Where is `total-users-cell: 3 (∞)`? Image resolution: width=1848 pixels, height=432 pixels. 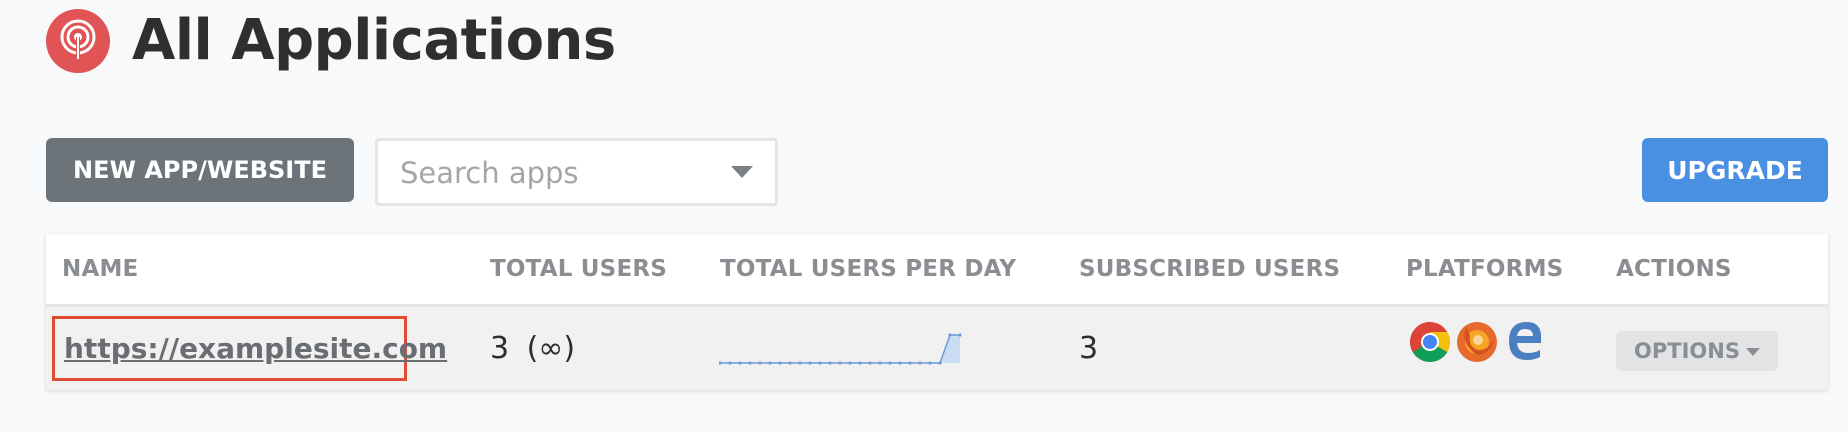 total-users-cell: 3 (∞) is located at coordinates (532, 348).